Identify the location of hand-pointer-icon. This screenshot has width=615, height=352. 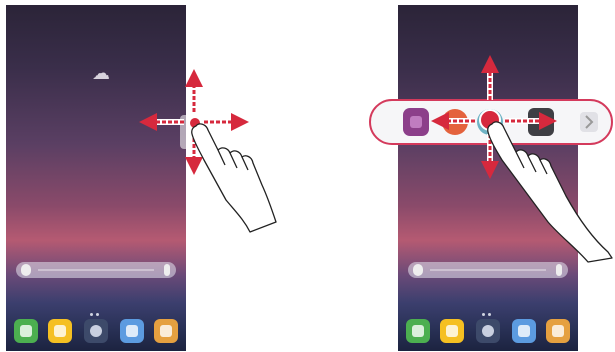
(234, 178).